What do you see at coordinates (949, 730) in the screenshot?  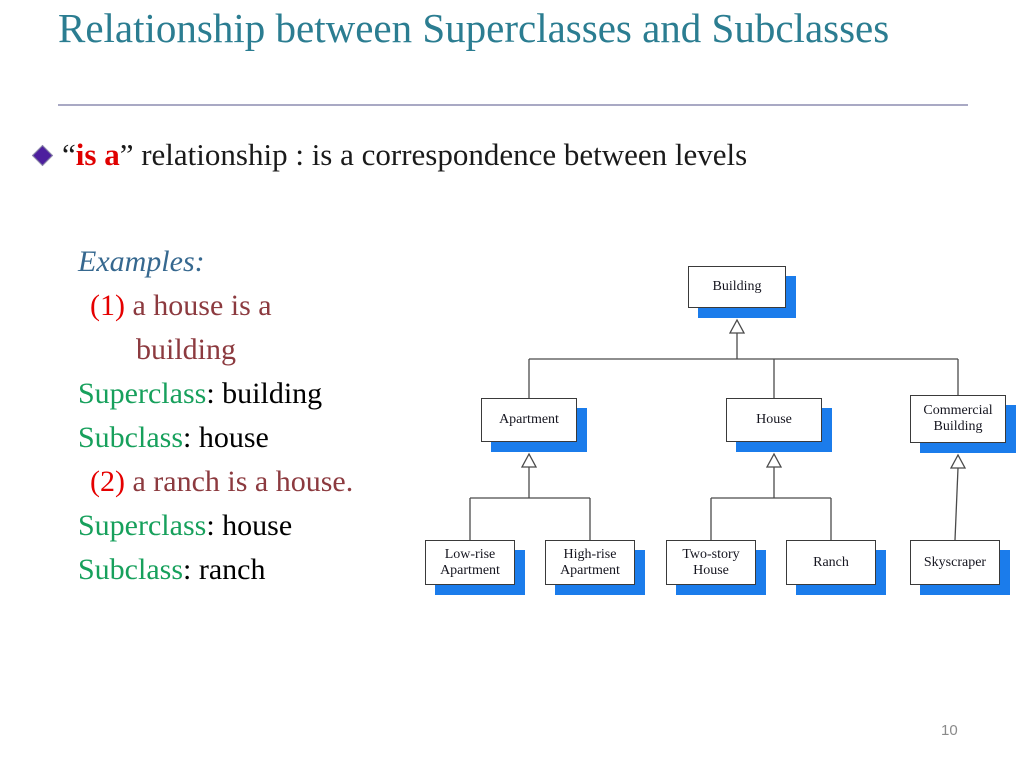 I see `page-number: 10` at bounding box center [949, 730].